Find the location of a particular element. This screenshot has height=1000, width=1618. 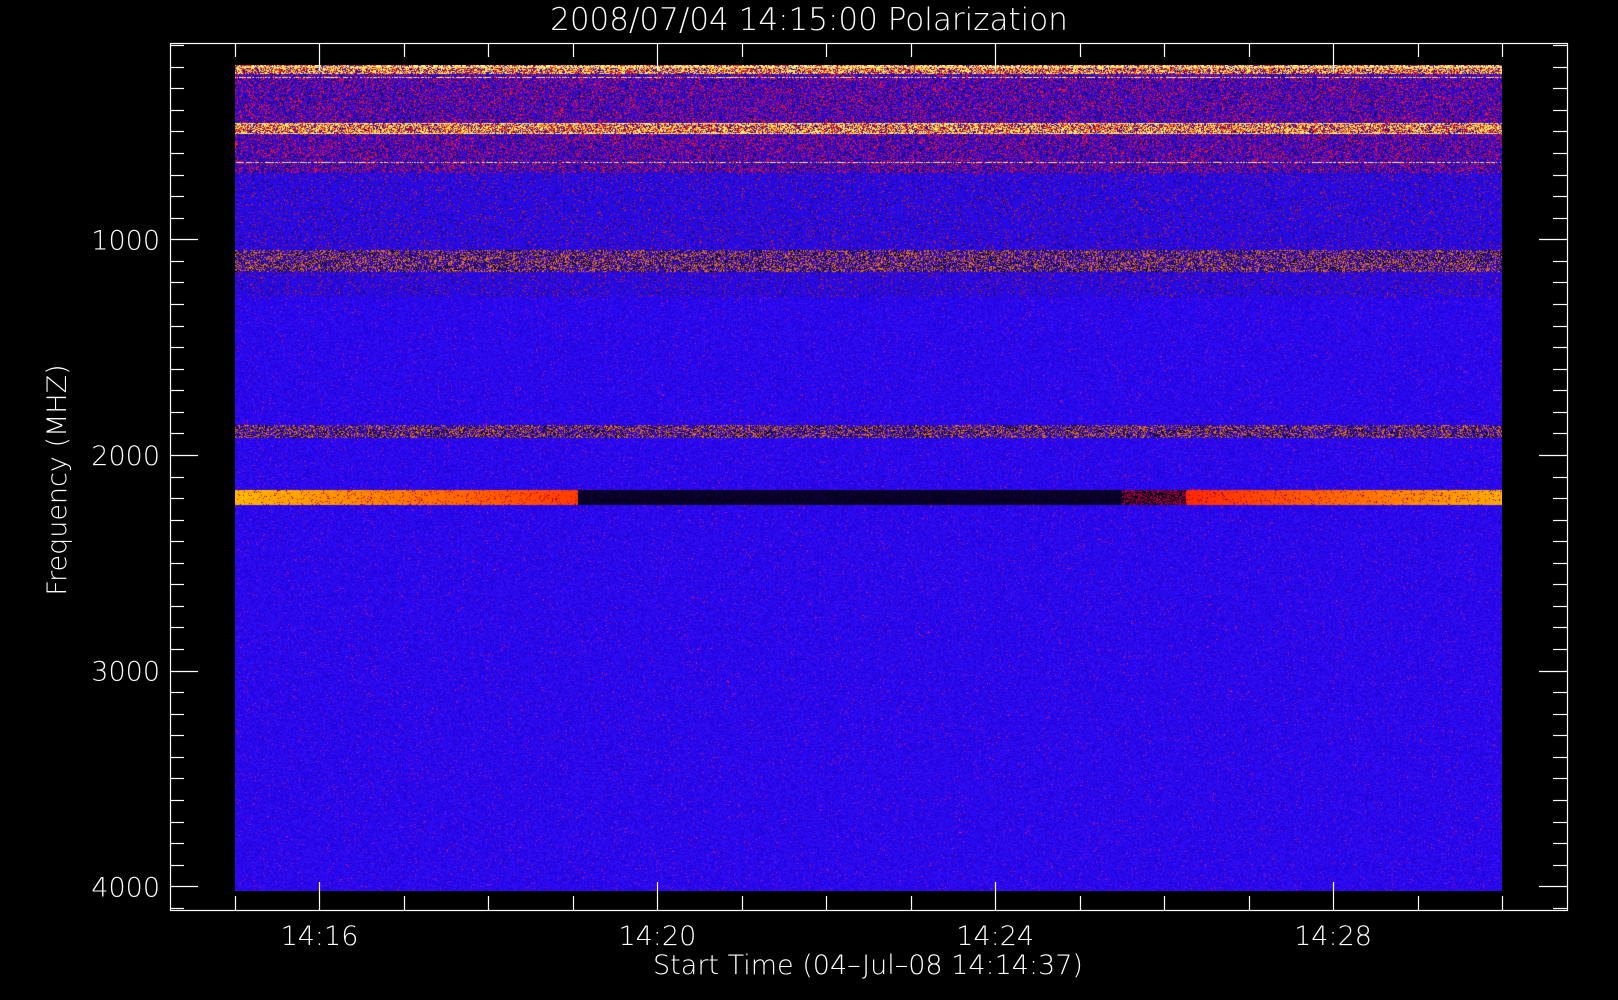

y-tick-label: 3000 is located at coordinates (125, 672).